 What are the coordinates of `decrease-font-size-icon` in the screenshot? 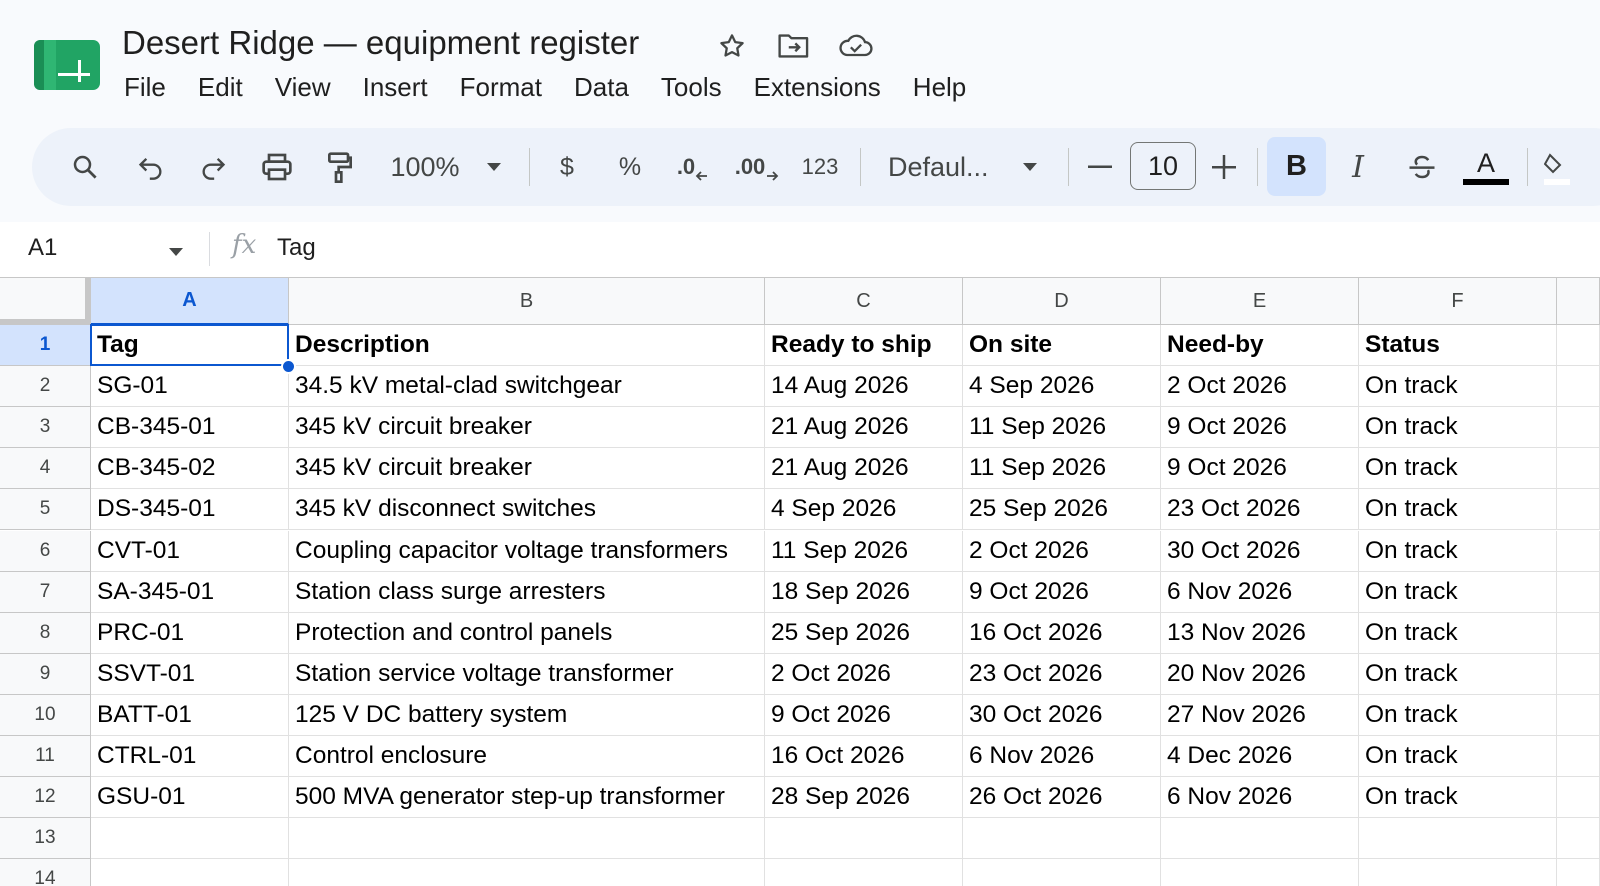 It's located at (1100, 167).